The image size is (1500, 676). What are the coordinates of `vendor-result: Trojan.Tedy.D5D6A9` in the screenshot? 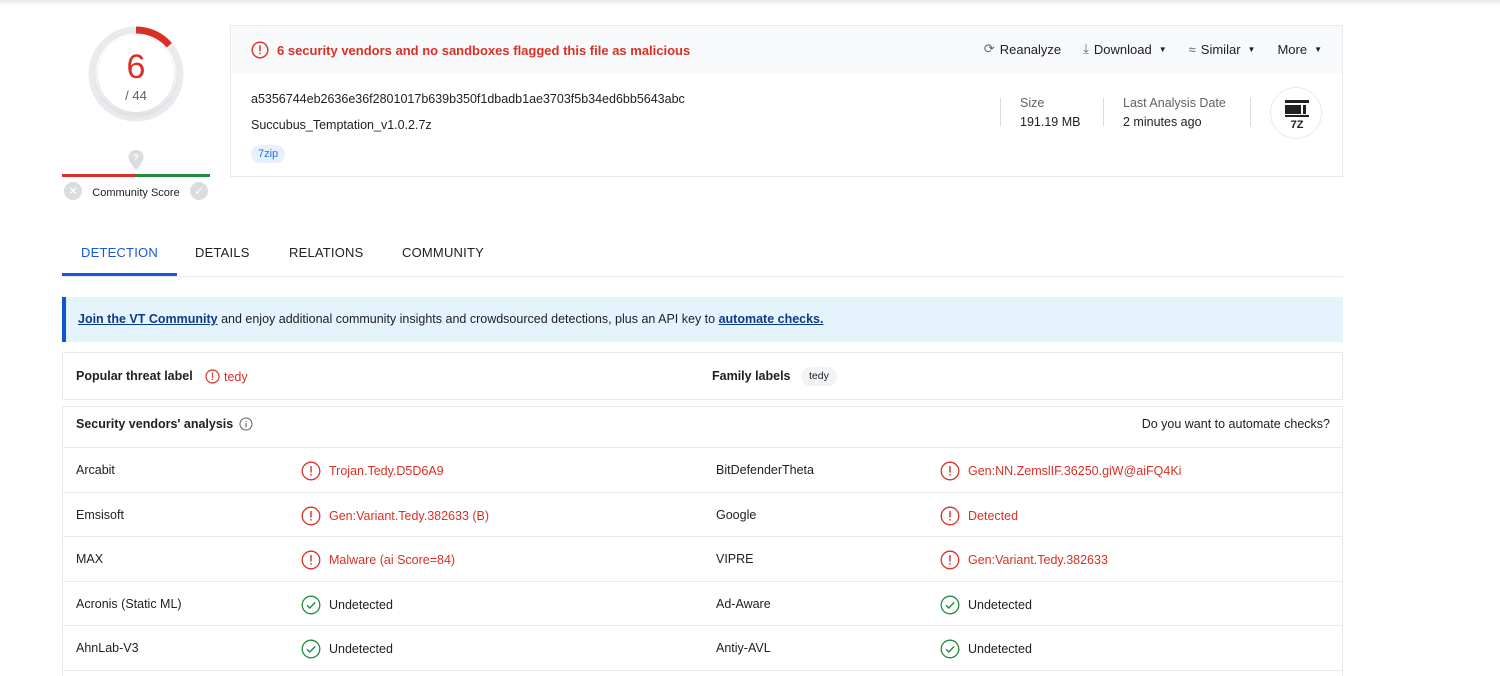 It's located at (372, 471).